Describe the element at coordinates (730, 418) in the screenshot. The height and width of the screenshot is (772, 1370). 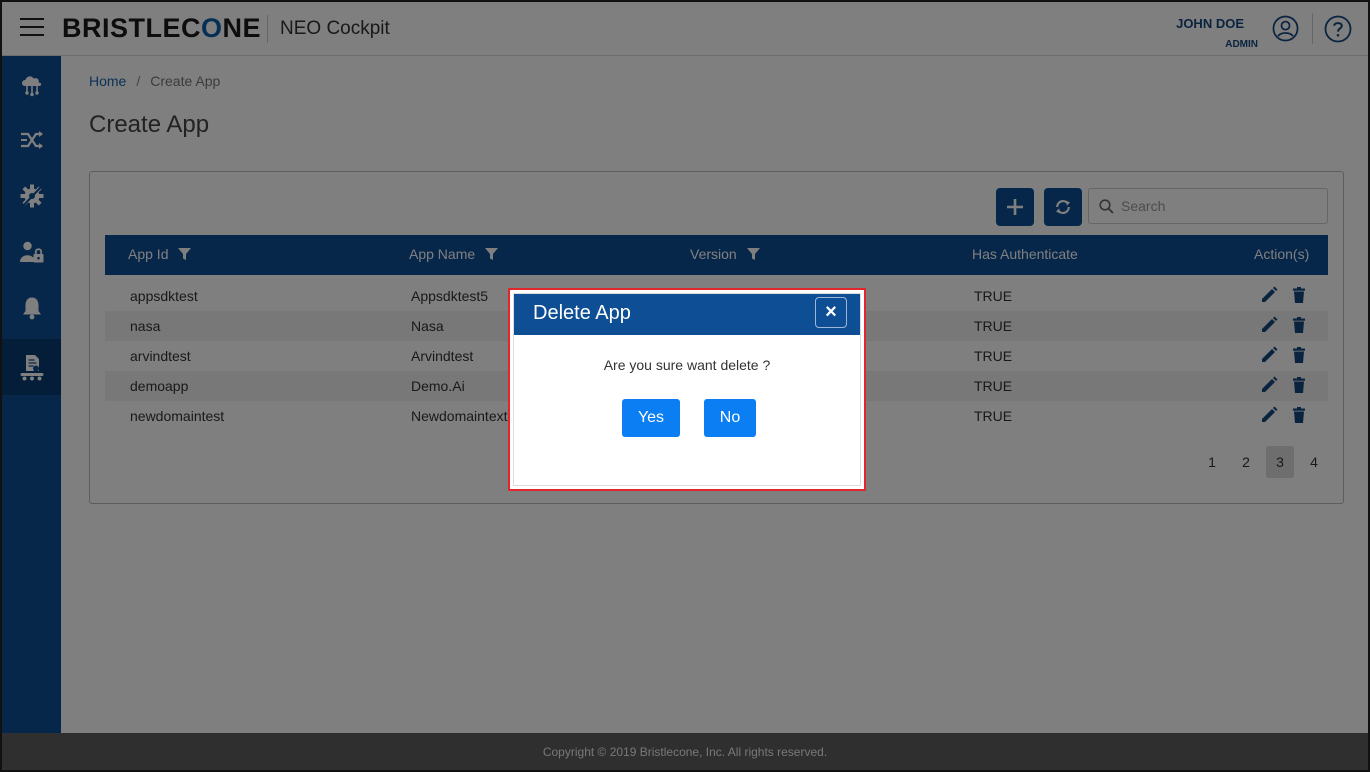
I see `confirm-no-button: No` at that location.